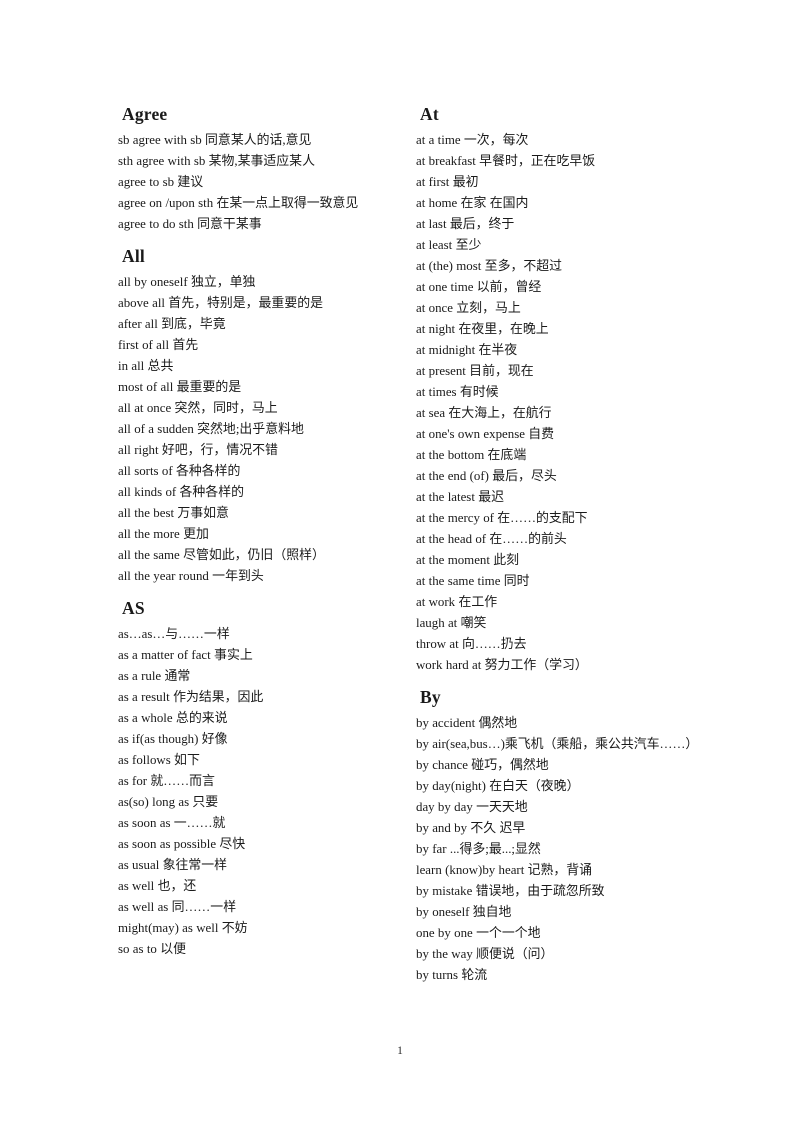  I want to click on entry-item: as a matter of fact 事实上, so click(185, 655).